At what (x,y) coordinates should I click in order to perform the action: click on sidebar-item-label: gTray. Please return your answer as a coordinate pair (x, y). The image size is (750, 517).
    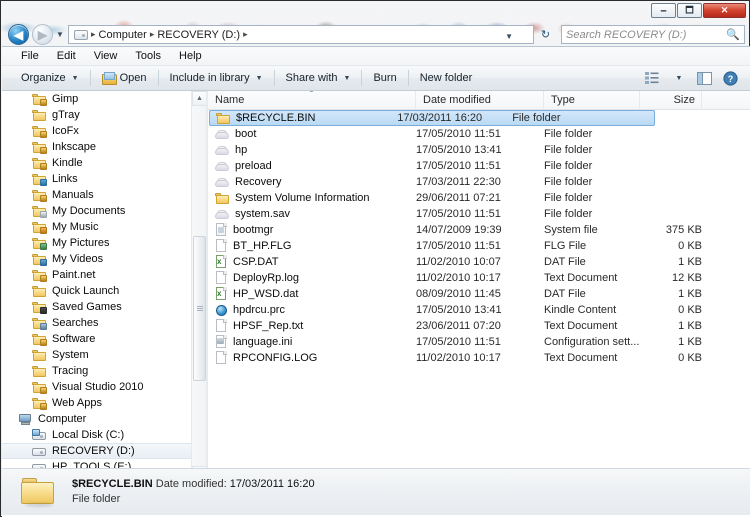
    Looking at the image, I should click on (66, 115).